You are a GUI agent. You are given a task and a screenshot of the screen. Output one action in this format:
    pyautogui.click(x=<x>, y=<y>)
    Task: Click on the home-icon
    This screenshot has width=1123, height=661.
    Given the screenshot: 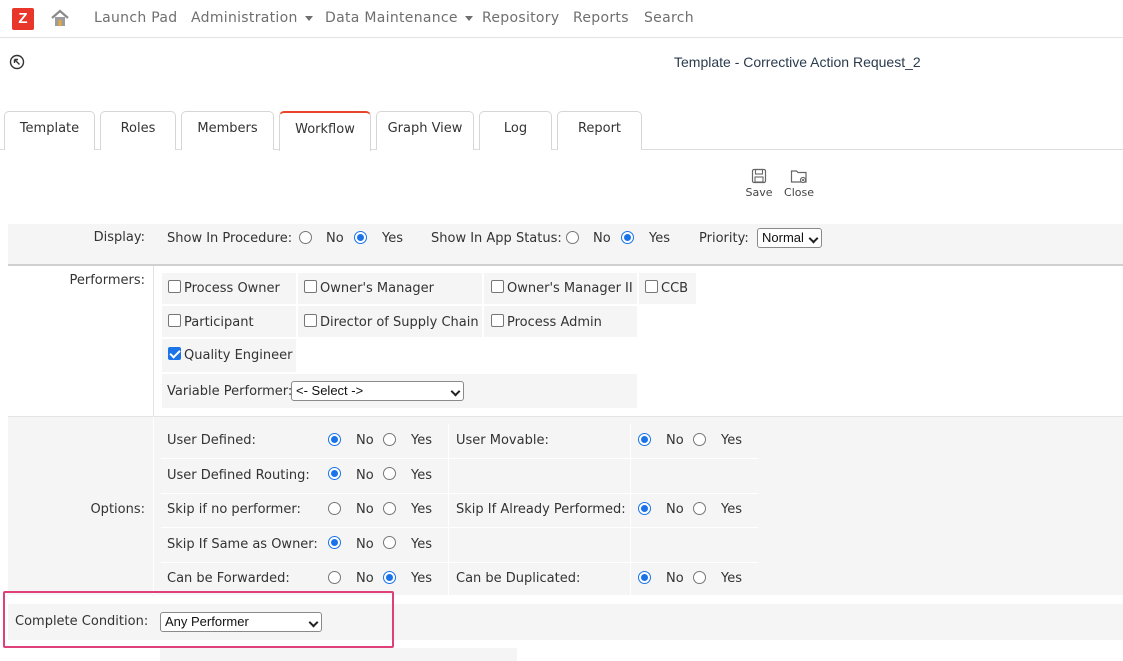 What is the action you would take?
    pyautogui.click(x=60, y=18)
    